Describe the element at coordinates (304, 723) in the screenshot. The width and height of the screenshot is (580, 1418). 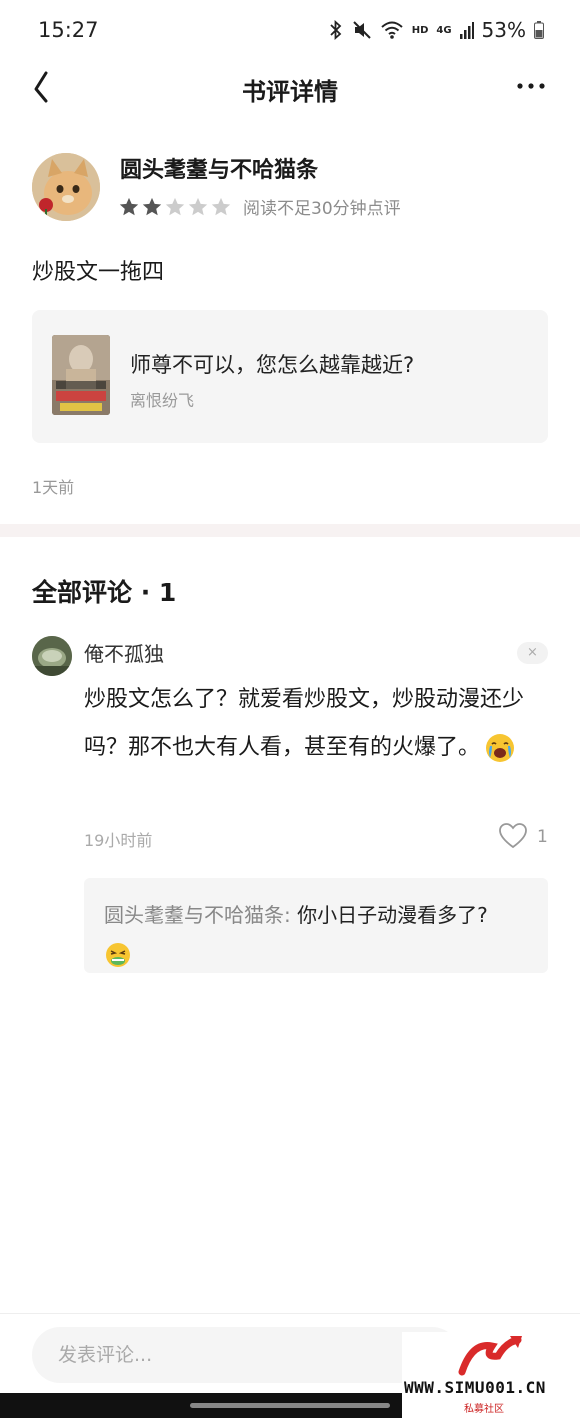
I see `comment-text: 炒股文怎么了？就爱看炒股文，炒股动漫还少吗？那不也大有人看，甚至有的火爆了。` at that location.